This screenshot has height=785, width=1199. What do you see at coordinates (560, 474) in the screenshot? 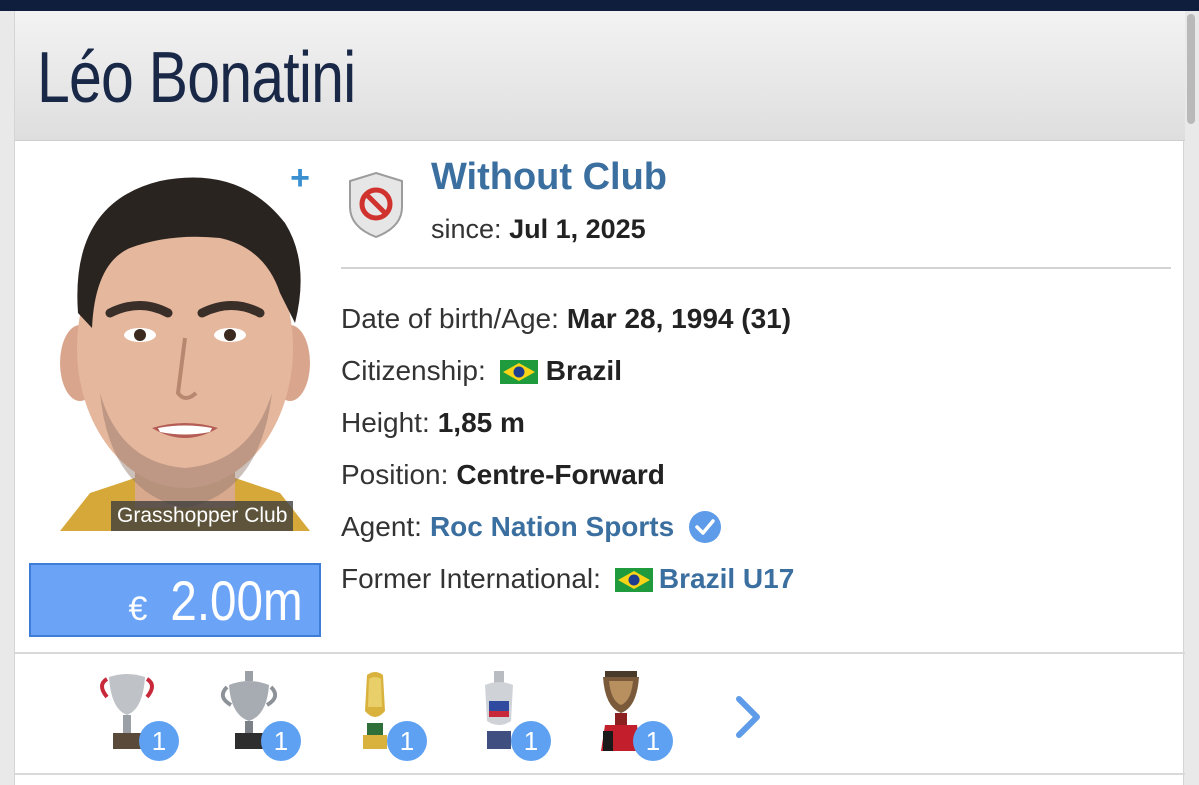
I see `position-value: Centre-Forward` at bounding box center [560, 474].